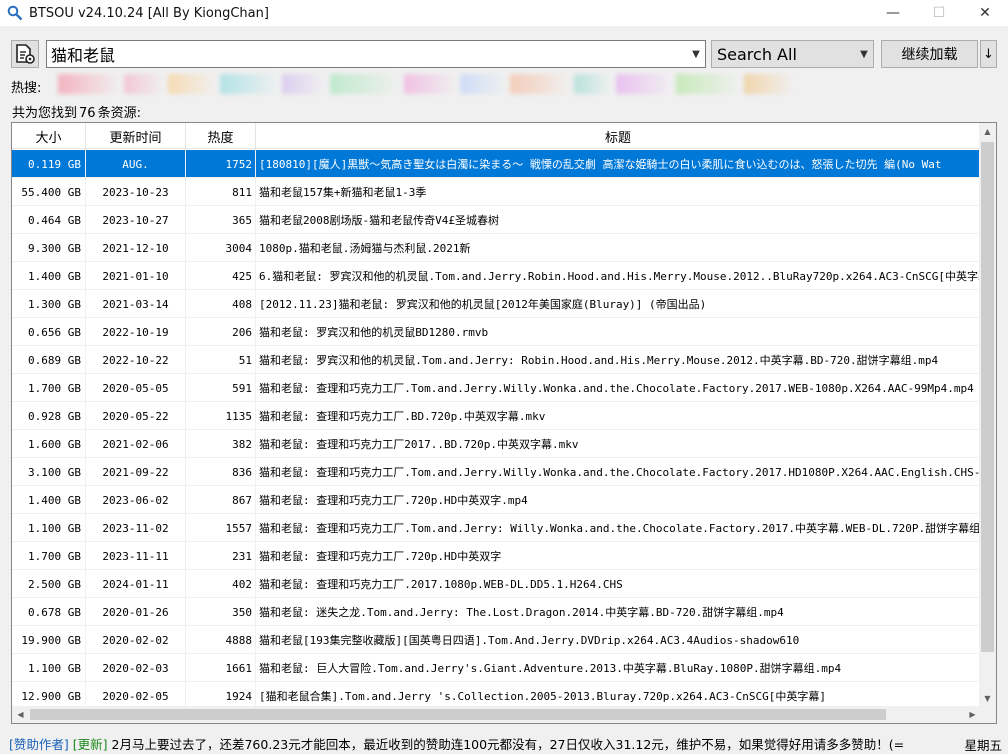  Describe the element at coordinates (136, 584) in the screenshot. I see `date-cell: 2024-01-11` at that location.